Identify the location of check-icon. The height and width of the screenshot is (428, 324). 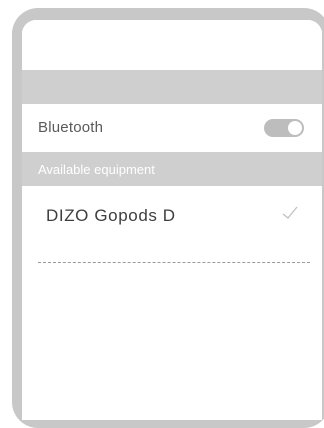
(290, 212).